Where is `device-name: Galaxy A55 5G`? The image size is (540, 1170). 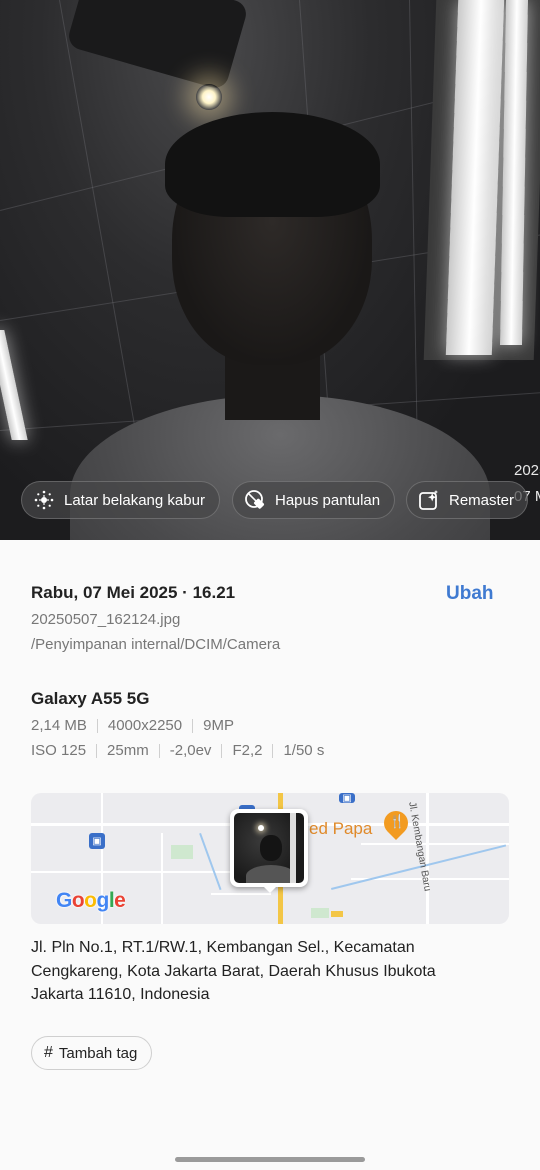 device-name: Galaxy A55 5G is located at coordinates (90, 698).